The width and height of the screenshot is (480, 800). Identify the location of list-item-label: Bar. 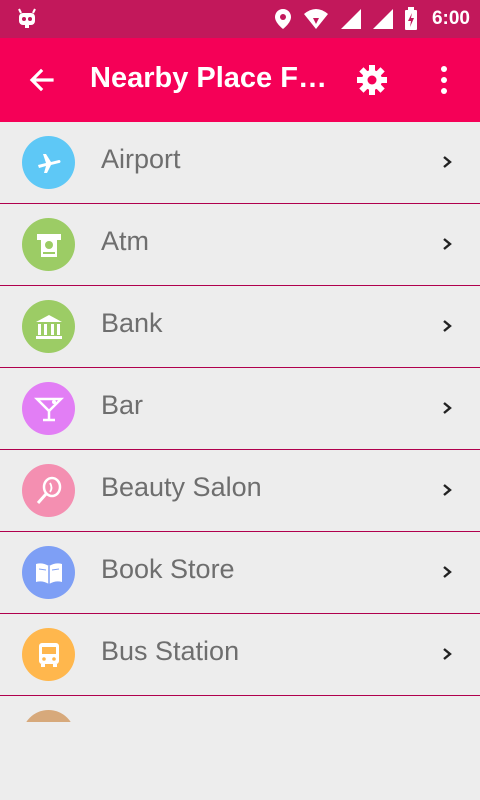
(122, 405).